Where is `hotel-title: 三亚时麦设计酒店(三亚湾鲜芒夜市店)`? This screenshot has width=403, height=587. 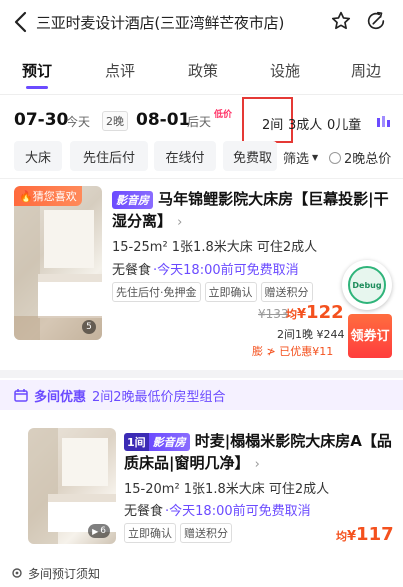 hotel-title: 三亚时麦设计酒店(三亚湾鲜芒夜市店) is located at coordinates (160, 23).